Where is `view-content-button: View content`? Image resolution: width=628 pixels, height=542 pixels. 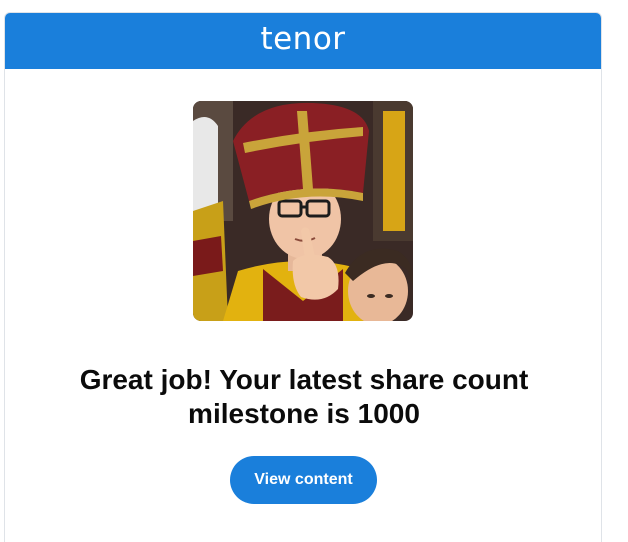 view-content-button: View content is located at coordinates (303, 480).